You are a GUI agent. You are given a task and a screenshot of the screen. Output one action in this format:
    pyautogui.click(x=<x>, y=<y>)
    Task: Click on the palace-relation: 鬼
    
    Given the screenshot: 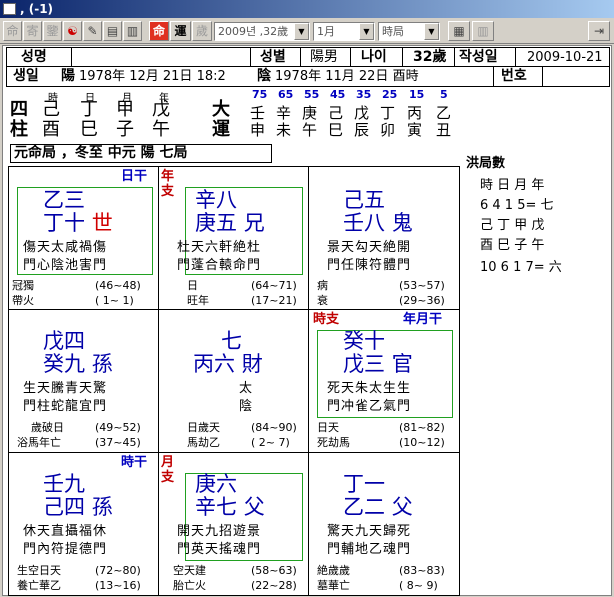 What is the action you would take?
    pyautogui.click(x=402, y=223)
    